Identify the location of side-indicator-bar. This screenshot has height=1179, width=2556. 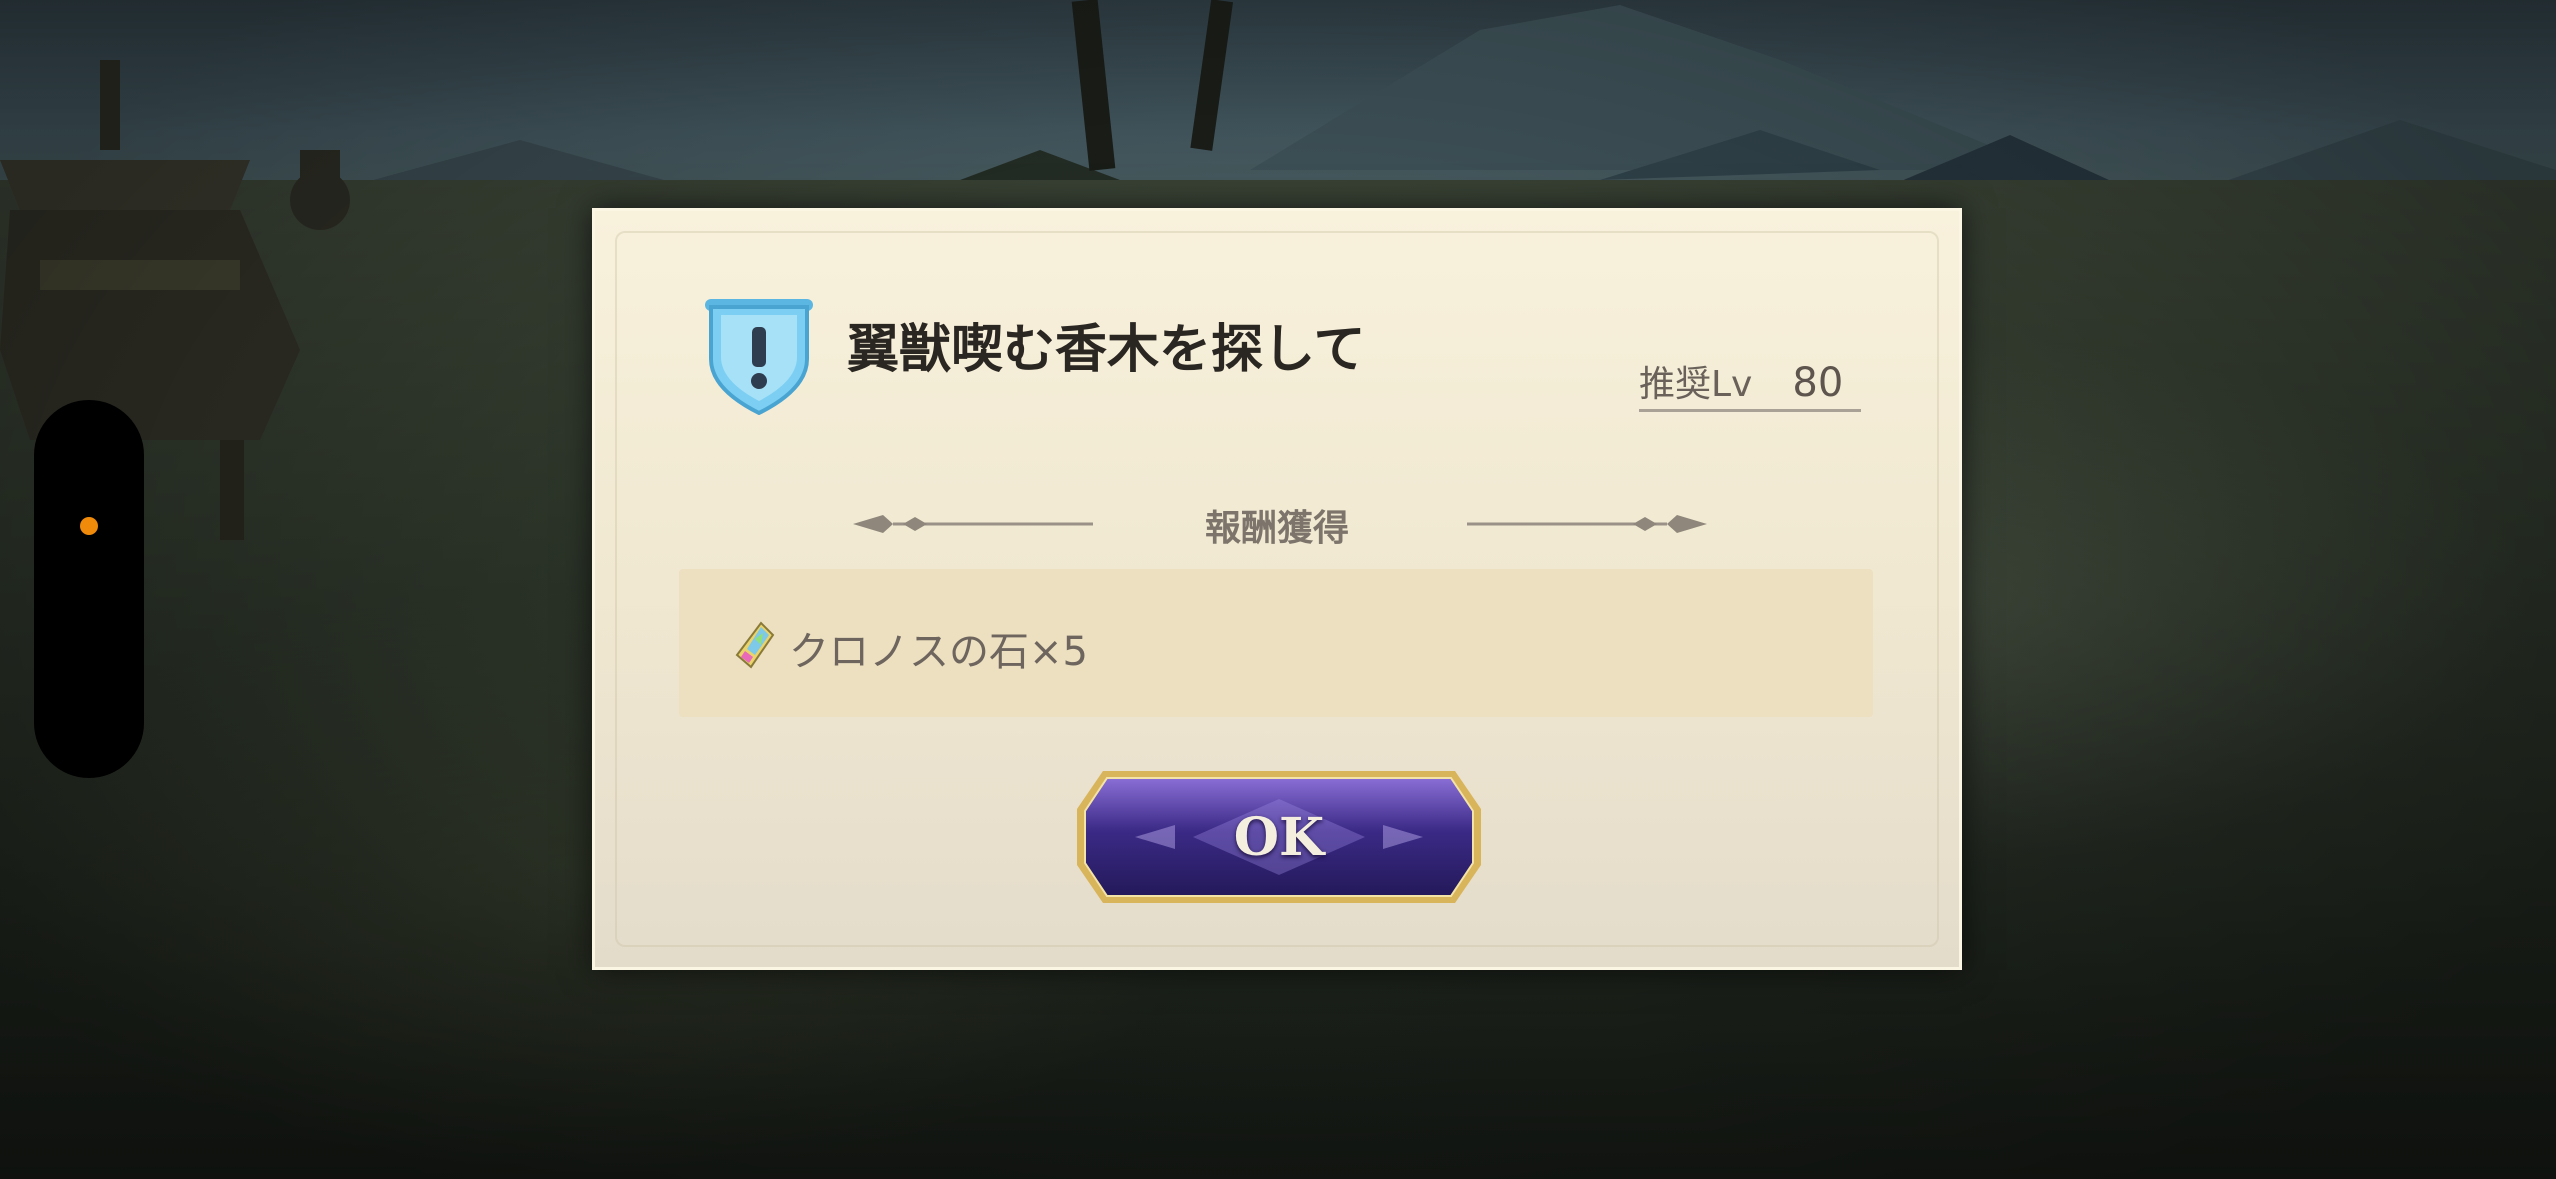
(89, 589).